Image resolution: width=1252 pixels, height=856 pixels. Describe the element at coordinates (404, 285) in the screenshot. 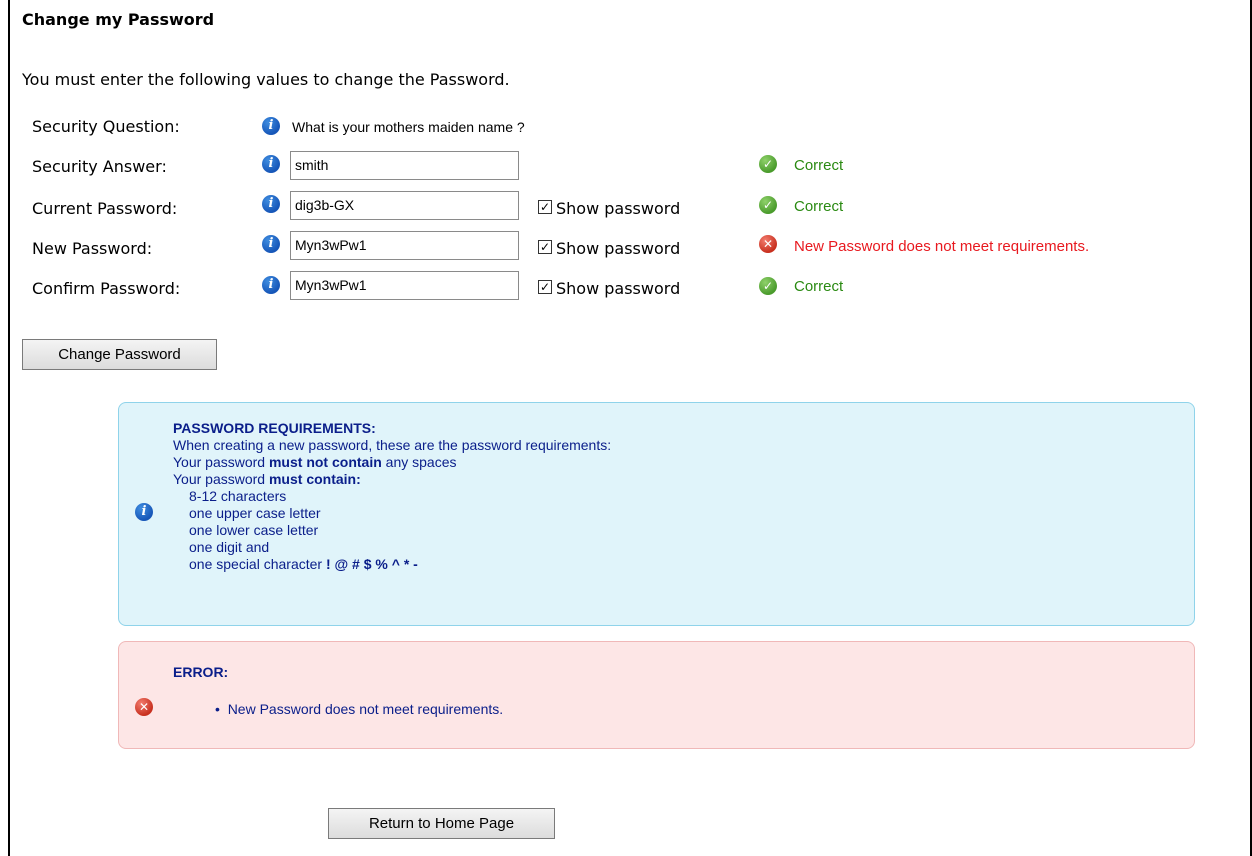

I see `confirm-password-input: Myn3wPw1` at that location.